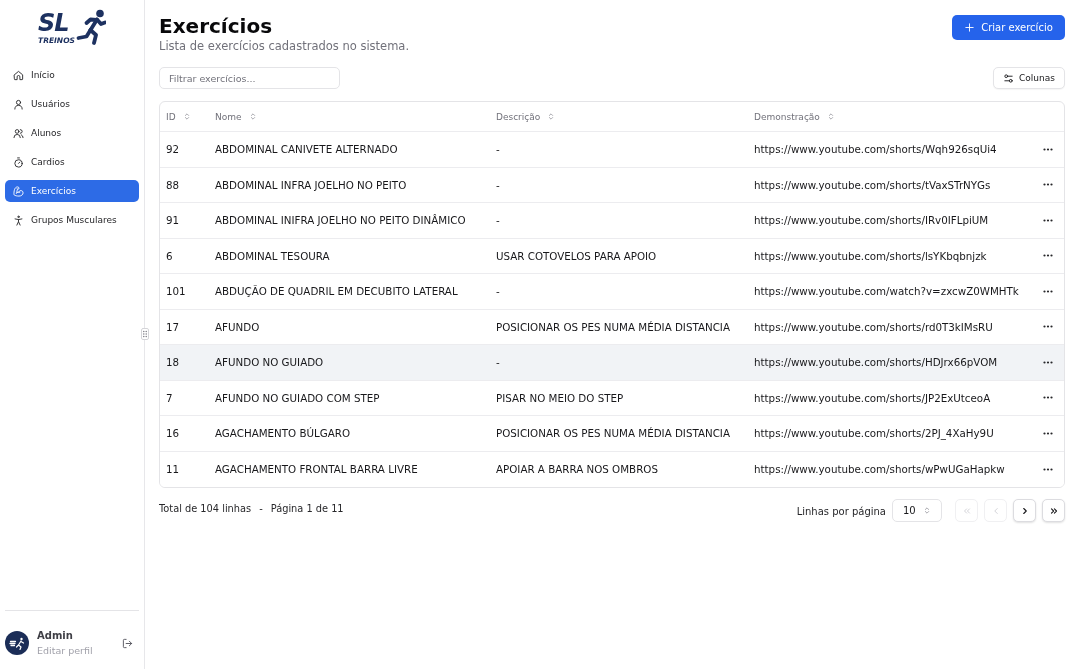 This screenshot has width=1080, height=669. Describe the element at coordinates (1029, 78) in the screenshot. I see `columns-button: Colunas` at that location.